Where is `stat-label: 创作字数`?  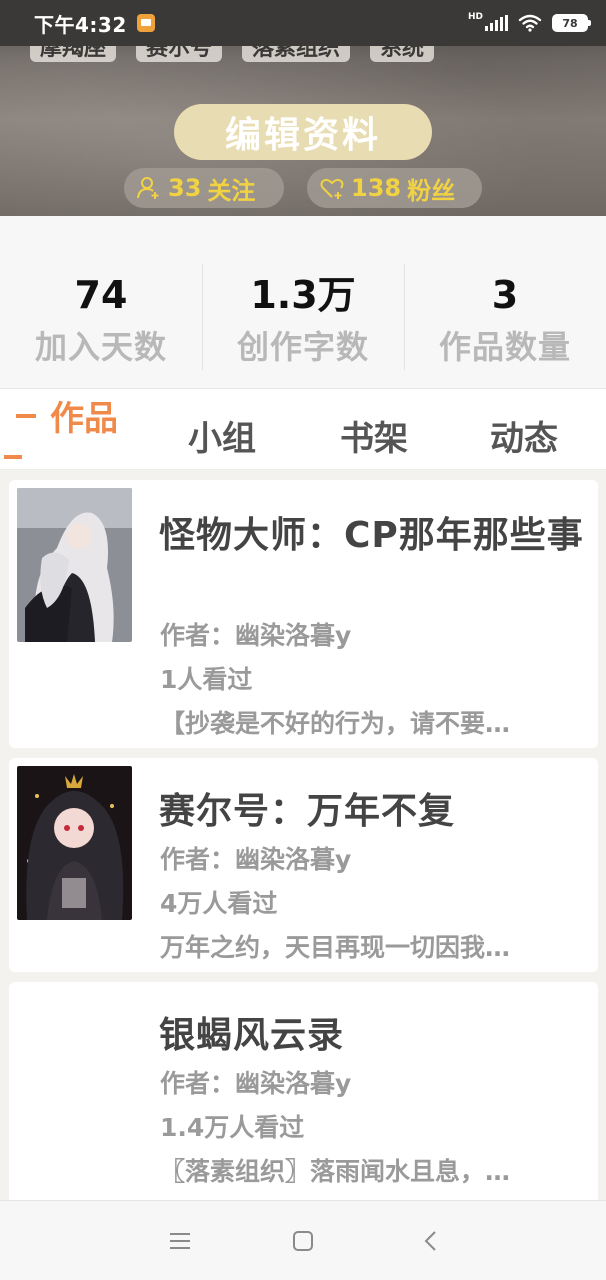 stat-label: 创作字数 is located at coordinates (302, 347).